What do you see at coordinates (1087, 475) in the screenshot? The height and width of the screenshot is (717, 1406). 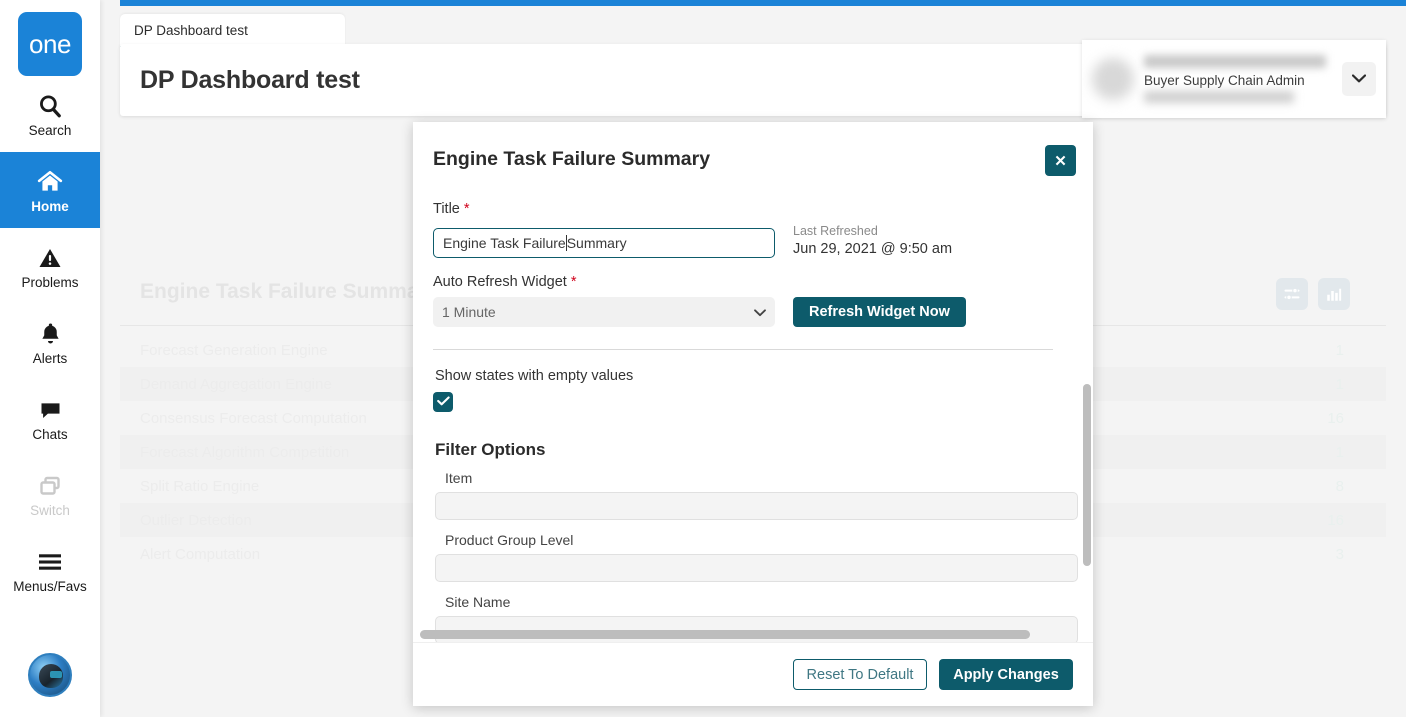 I see `vertical-scrollbar-thumb` at bounding box center [1087, 475].